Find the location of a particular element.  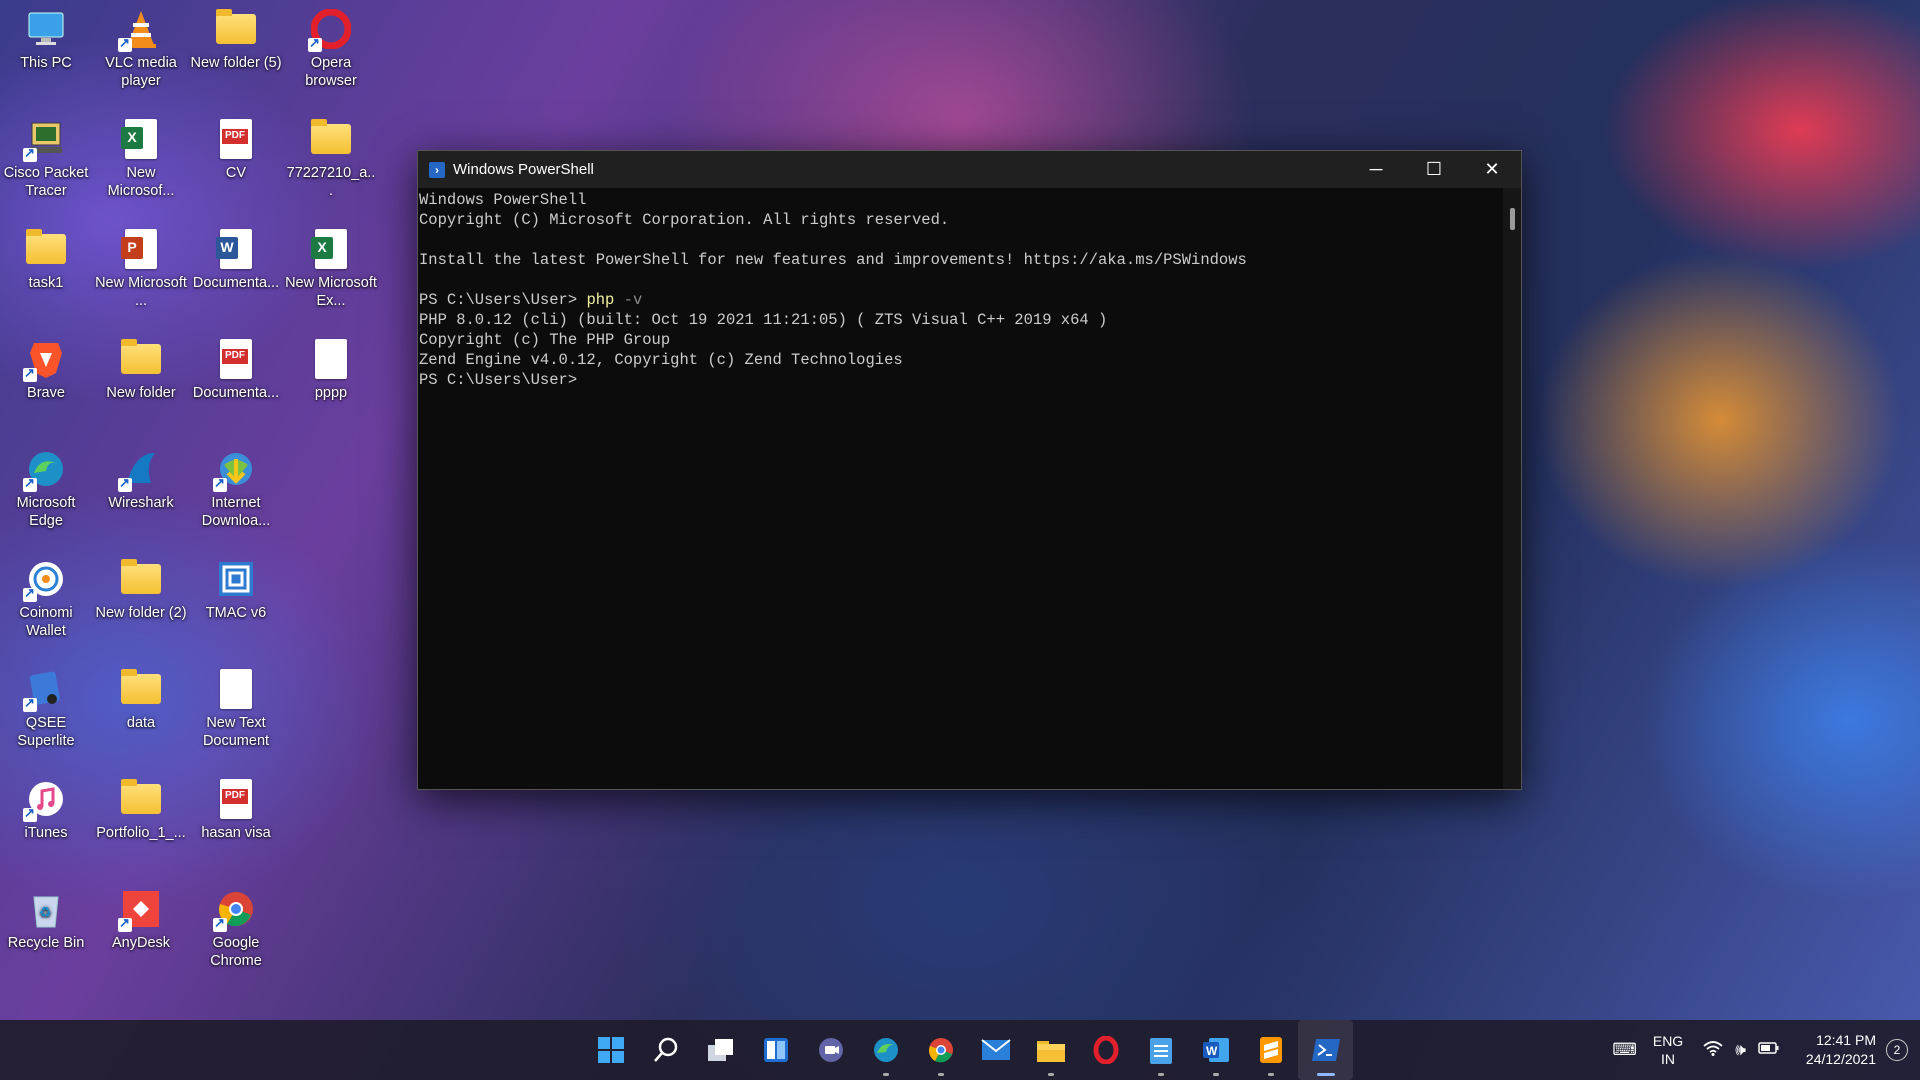

taskbar-powershell is located at coordinates (1325, 1050).